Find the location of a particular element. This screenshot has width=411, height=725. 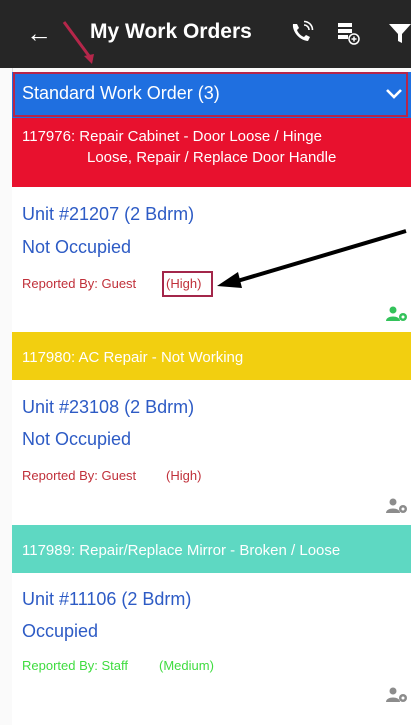

priority-label: (High) is located at coordinates (184, 475).